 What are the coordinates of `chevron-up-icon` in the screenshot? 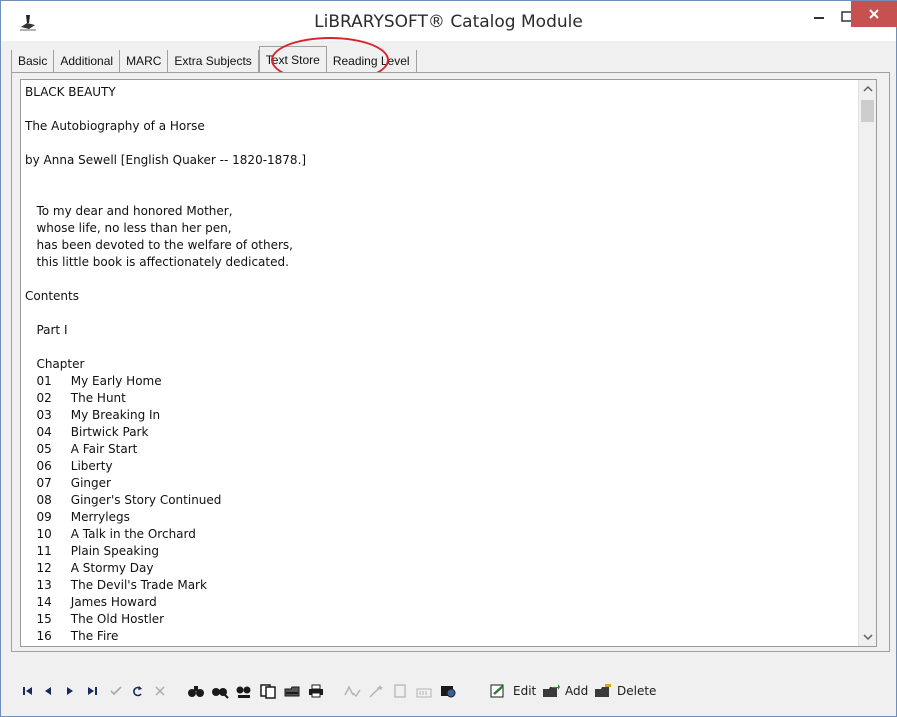 It's located at (867, 88).